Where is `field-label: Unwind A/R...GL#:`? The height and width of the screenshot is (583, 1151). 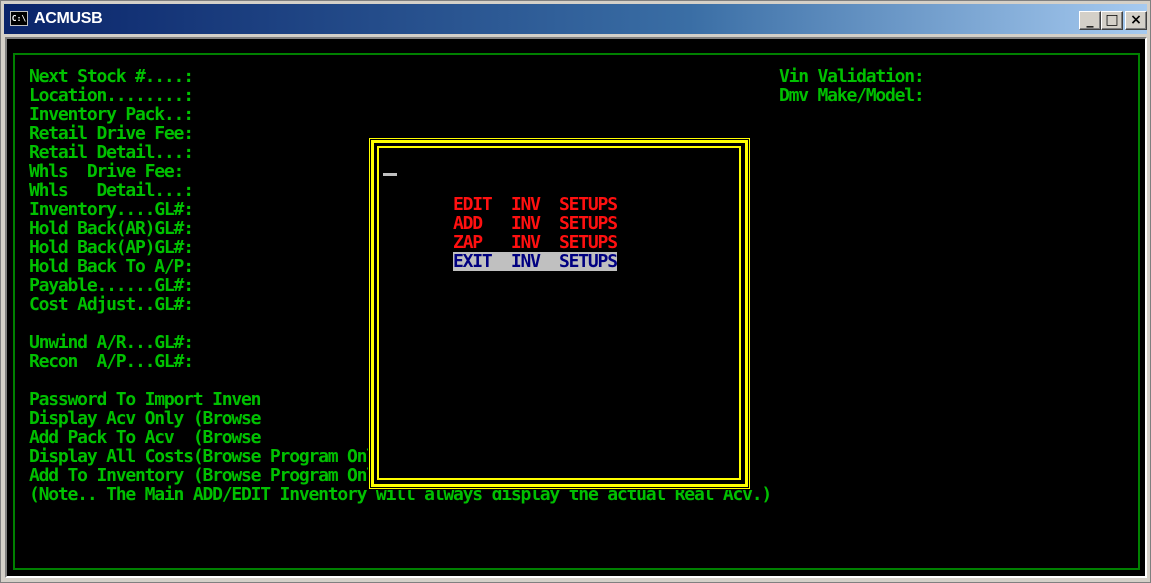
field-label: Unwind A/R...GL#: is located at coordinates (111, 342).